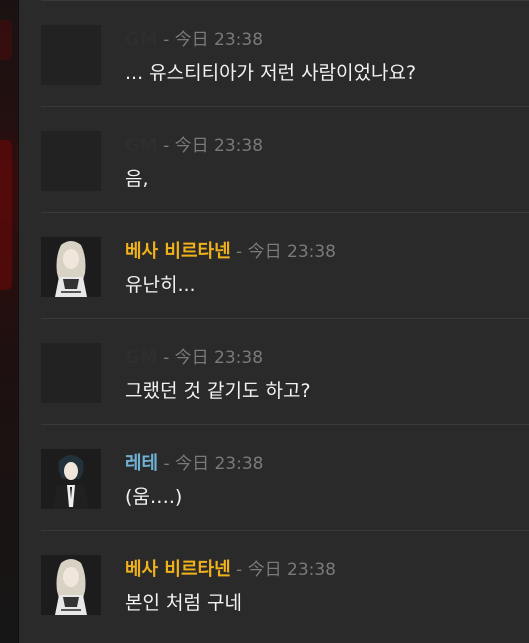  What do you see at coordinates (9, 321) in the screenshot?
I see `side-panel` at bounding box center [9, 321].